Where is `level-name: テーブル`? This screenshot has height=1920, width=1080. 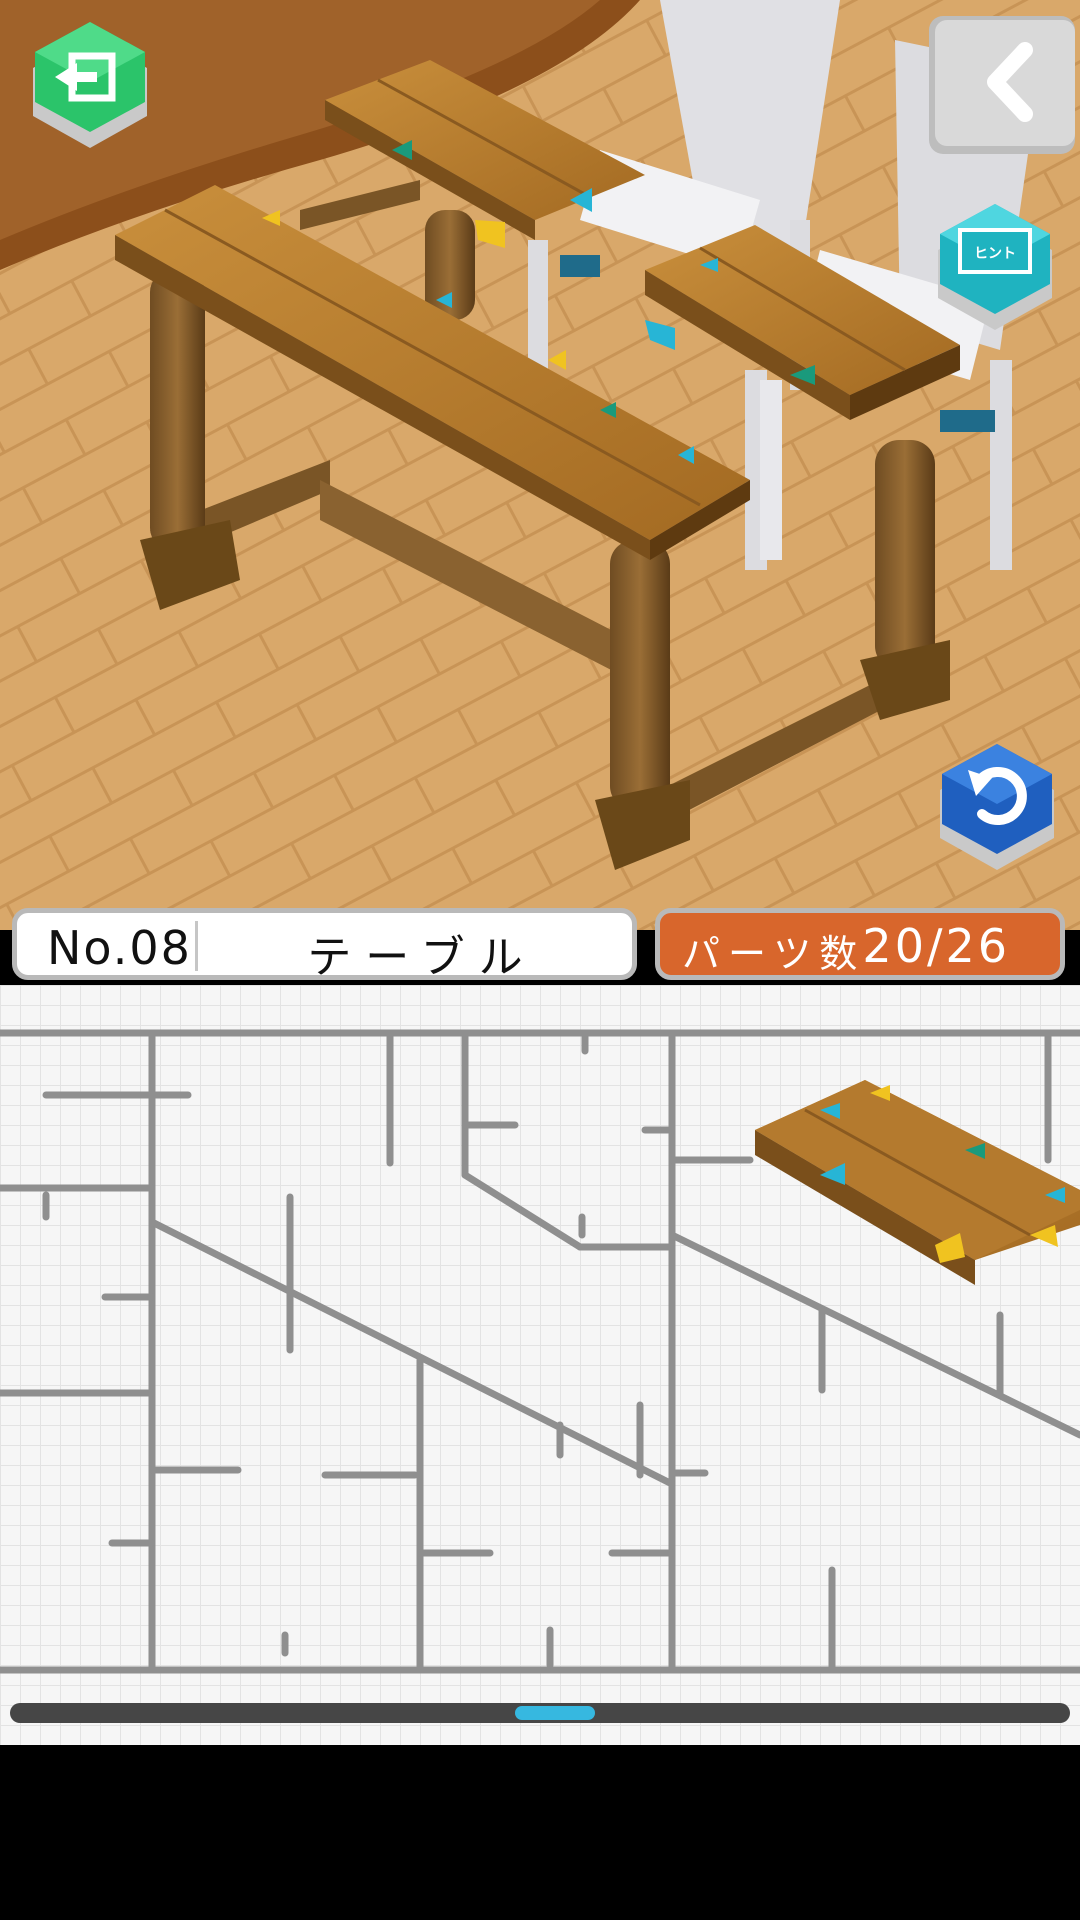
level-name: テーブル is located at coordinates (422, 957).